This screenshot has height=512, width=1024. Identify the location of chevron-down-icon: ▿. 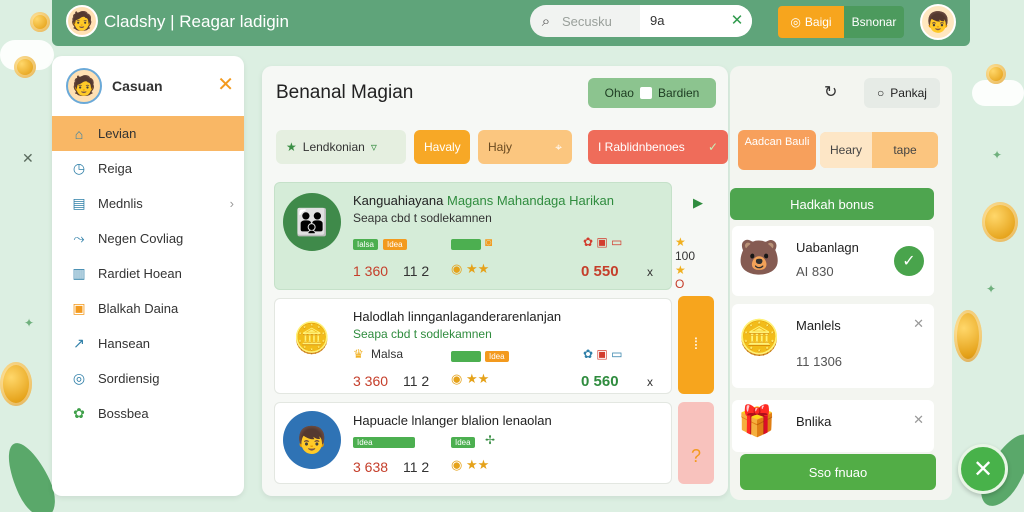
(373, 147).